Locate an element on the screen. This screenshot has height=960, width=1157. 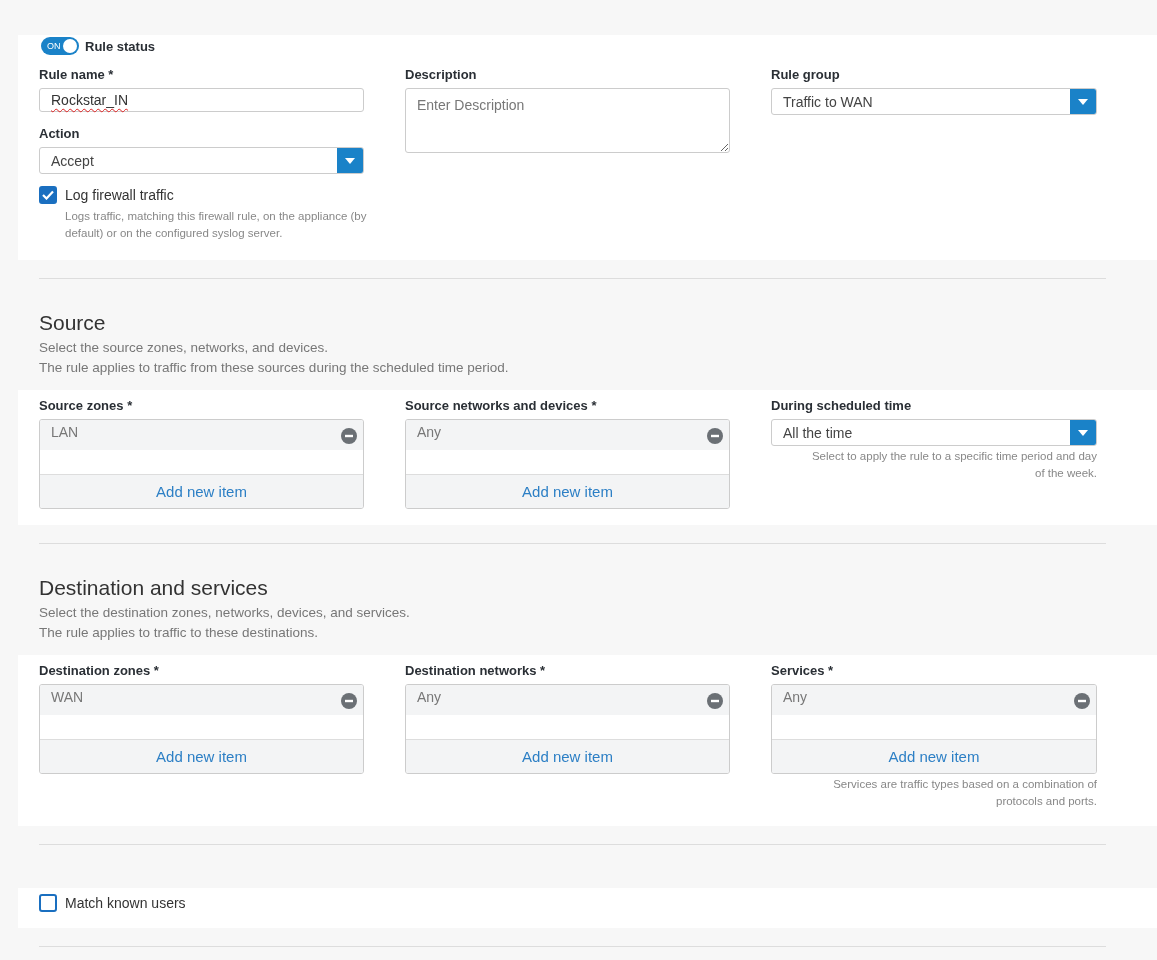
field-label: Source networks and devices * is located at coordinates (501, 405).